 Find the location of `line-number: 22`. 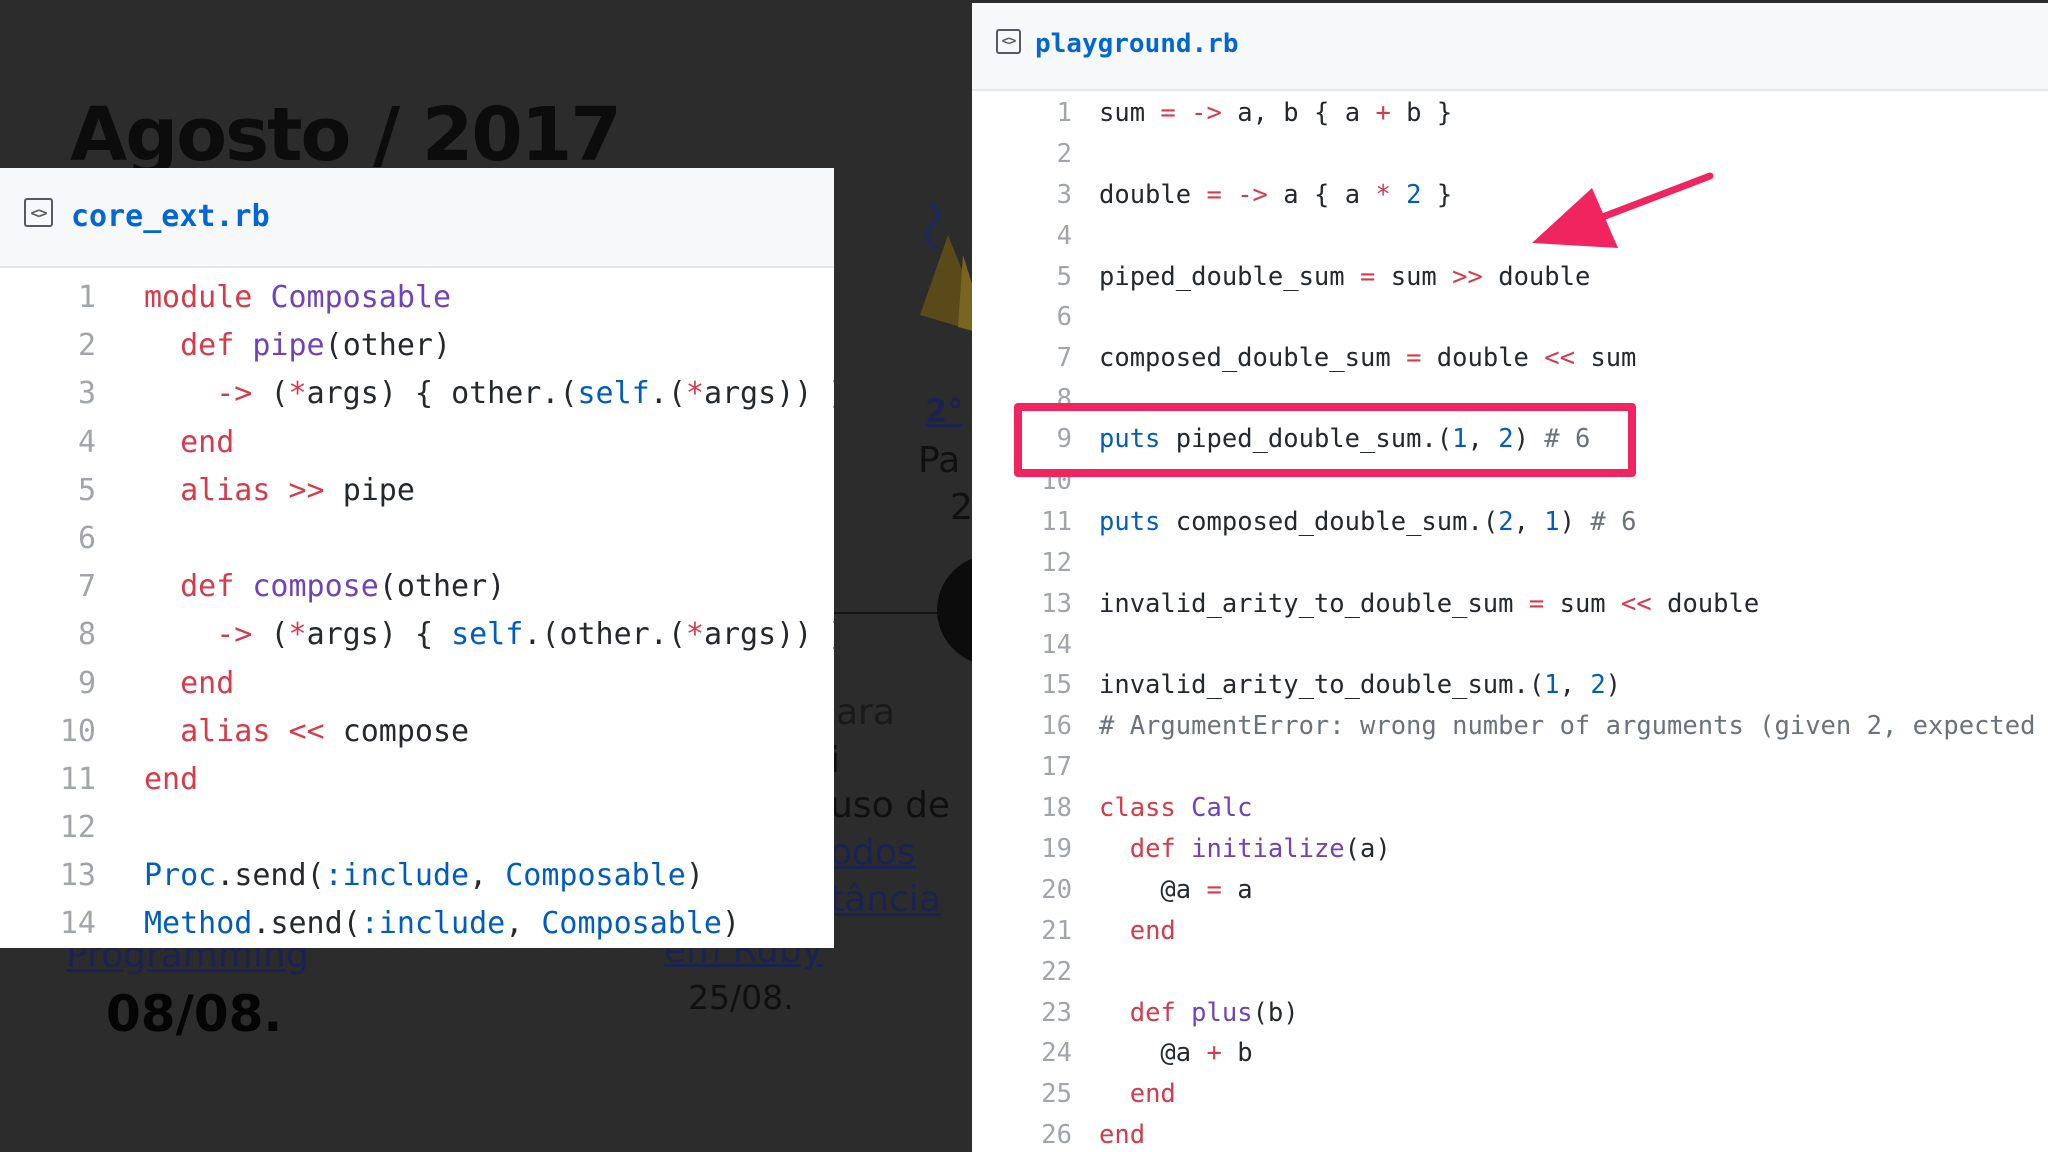

line-number: 22 is located at coordinates (1032, 972).